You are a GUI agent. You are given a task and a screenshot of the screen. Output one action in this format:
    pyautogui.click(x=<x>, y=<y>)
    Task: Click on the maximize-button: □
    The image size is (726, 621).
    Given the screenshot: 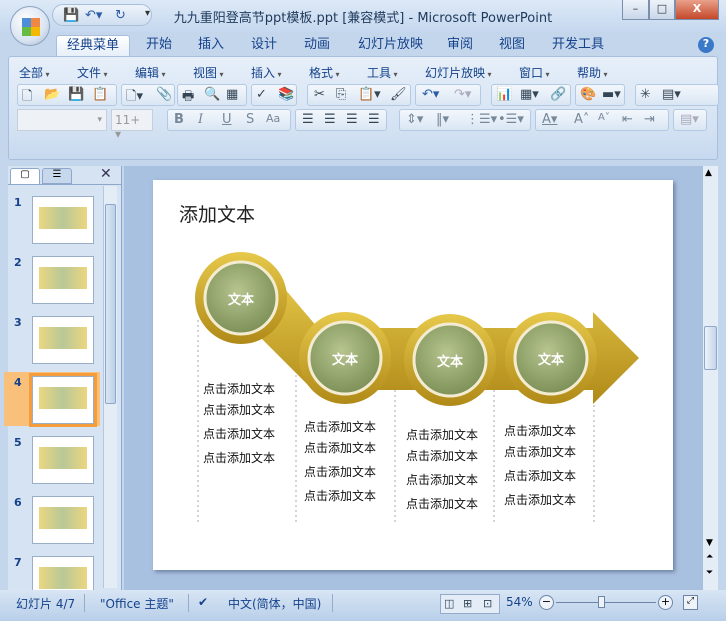 What is the action you would take?
    pyautogui.click(x=662, y=10)
    